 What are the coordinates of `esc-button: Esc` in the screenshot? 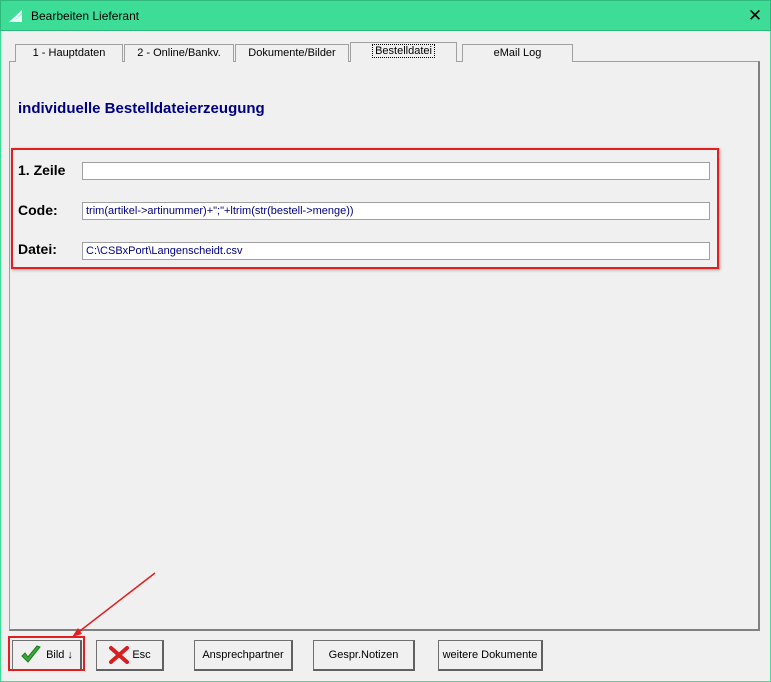 It's located at (130, 655).